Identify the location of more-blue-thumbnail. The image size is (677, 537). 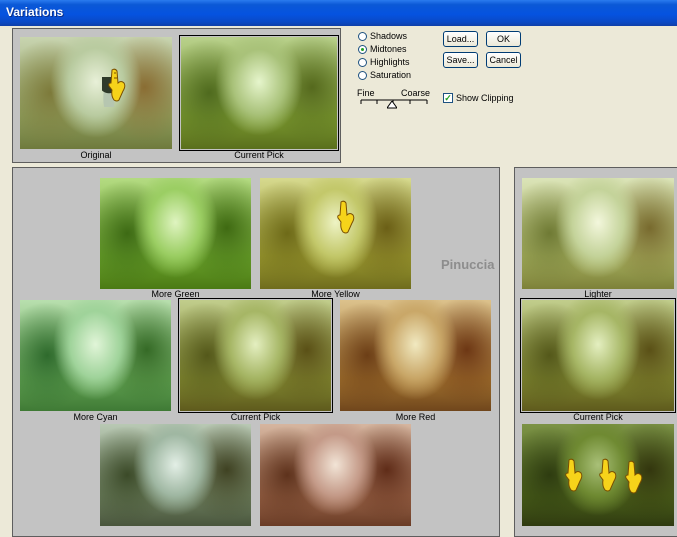
(175, 475).